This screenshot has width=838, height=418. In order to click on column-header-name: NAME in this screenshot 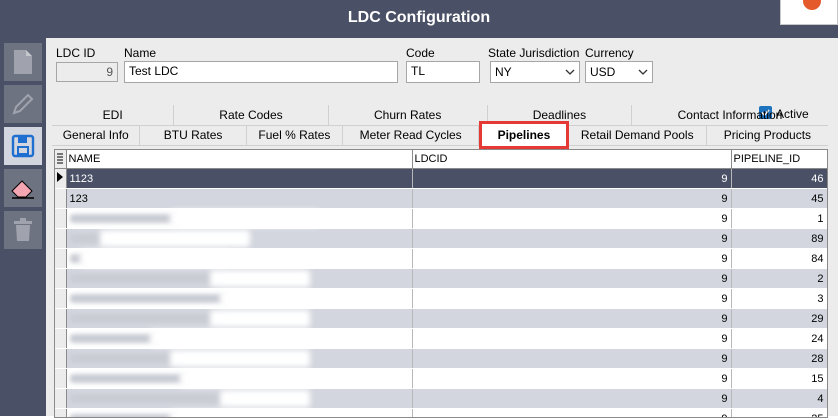, I will do `click(239, 159)`.